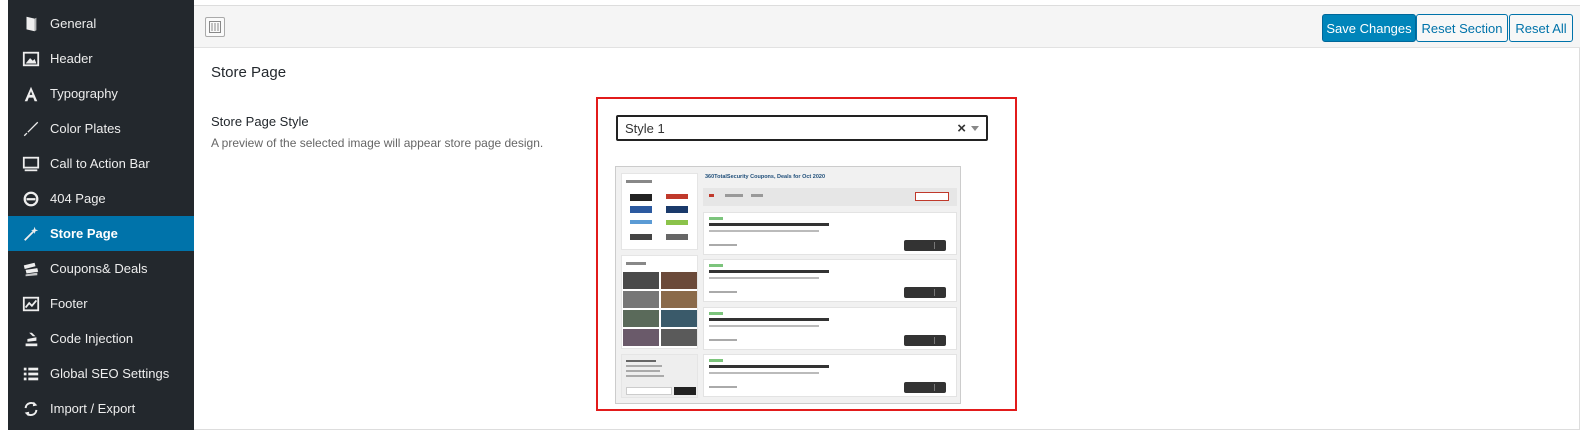 The width and height of the screenshot is (1592, 438). I want to click on sidebar-item-call-to-action-bar: Call to Action Bar, so click(101, 163).